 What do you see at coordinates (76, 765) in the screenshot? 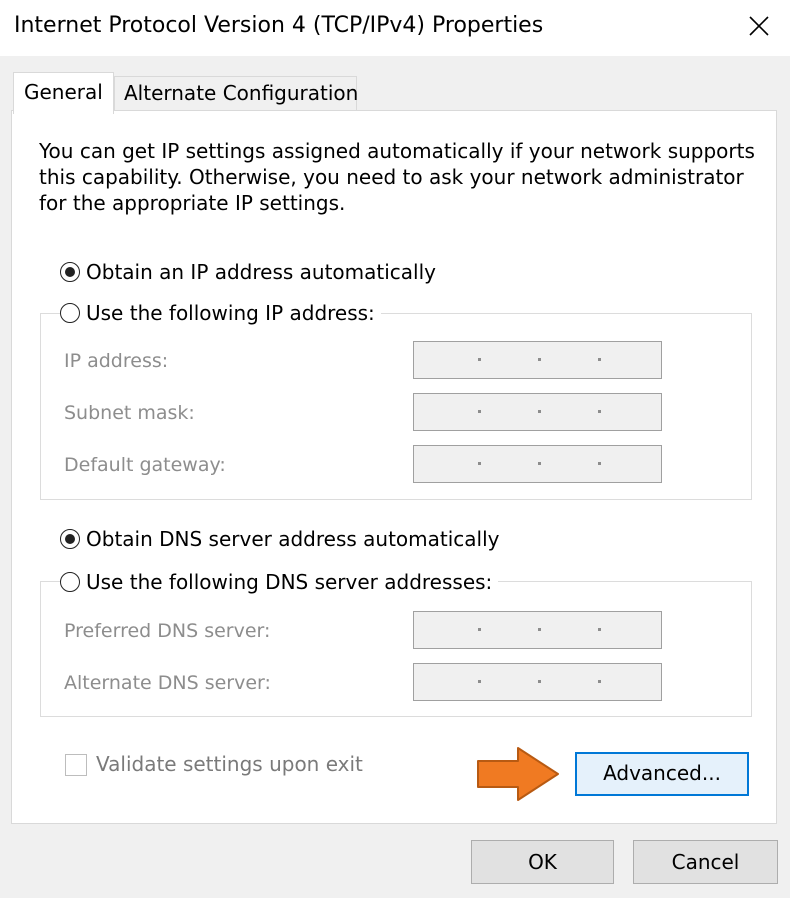
I see `validate-settings-checkbox` at bounding box center [76, 765].